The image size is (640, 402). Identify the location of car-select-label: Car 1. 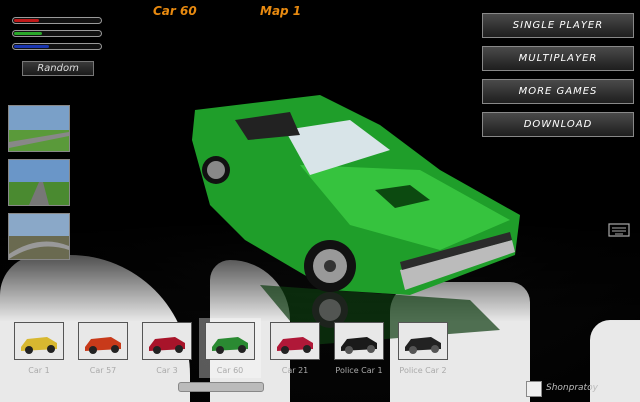
(39, 370).